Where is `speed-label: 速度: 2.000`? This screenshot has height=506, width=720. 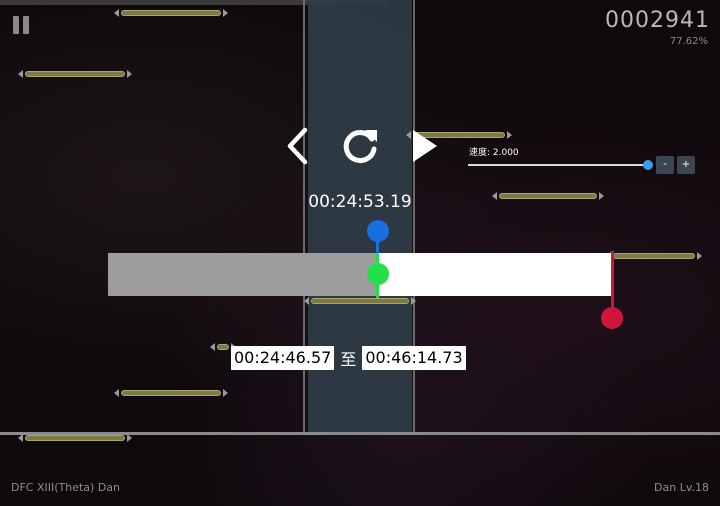 speed-label: 速度: 2.000 is located at coordinates (494, 153).